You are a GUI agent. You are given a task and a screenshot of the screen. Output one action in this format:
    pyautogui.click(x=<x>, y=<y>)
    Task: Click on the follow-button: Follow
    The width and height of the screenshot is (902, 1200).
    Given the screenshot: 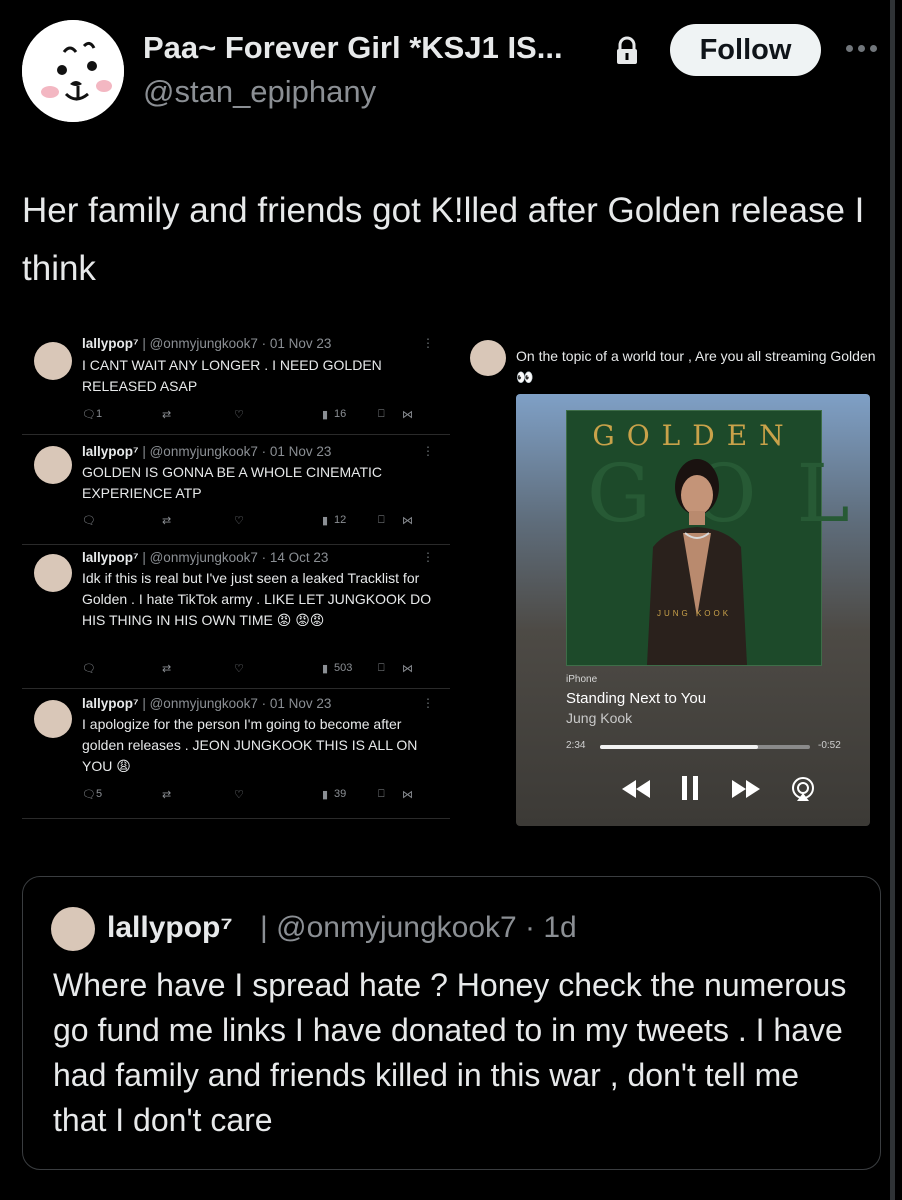 What is the action you would take?
    pyautogui.click(x=745, y=50)
    